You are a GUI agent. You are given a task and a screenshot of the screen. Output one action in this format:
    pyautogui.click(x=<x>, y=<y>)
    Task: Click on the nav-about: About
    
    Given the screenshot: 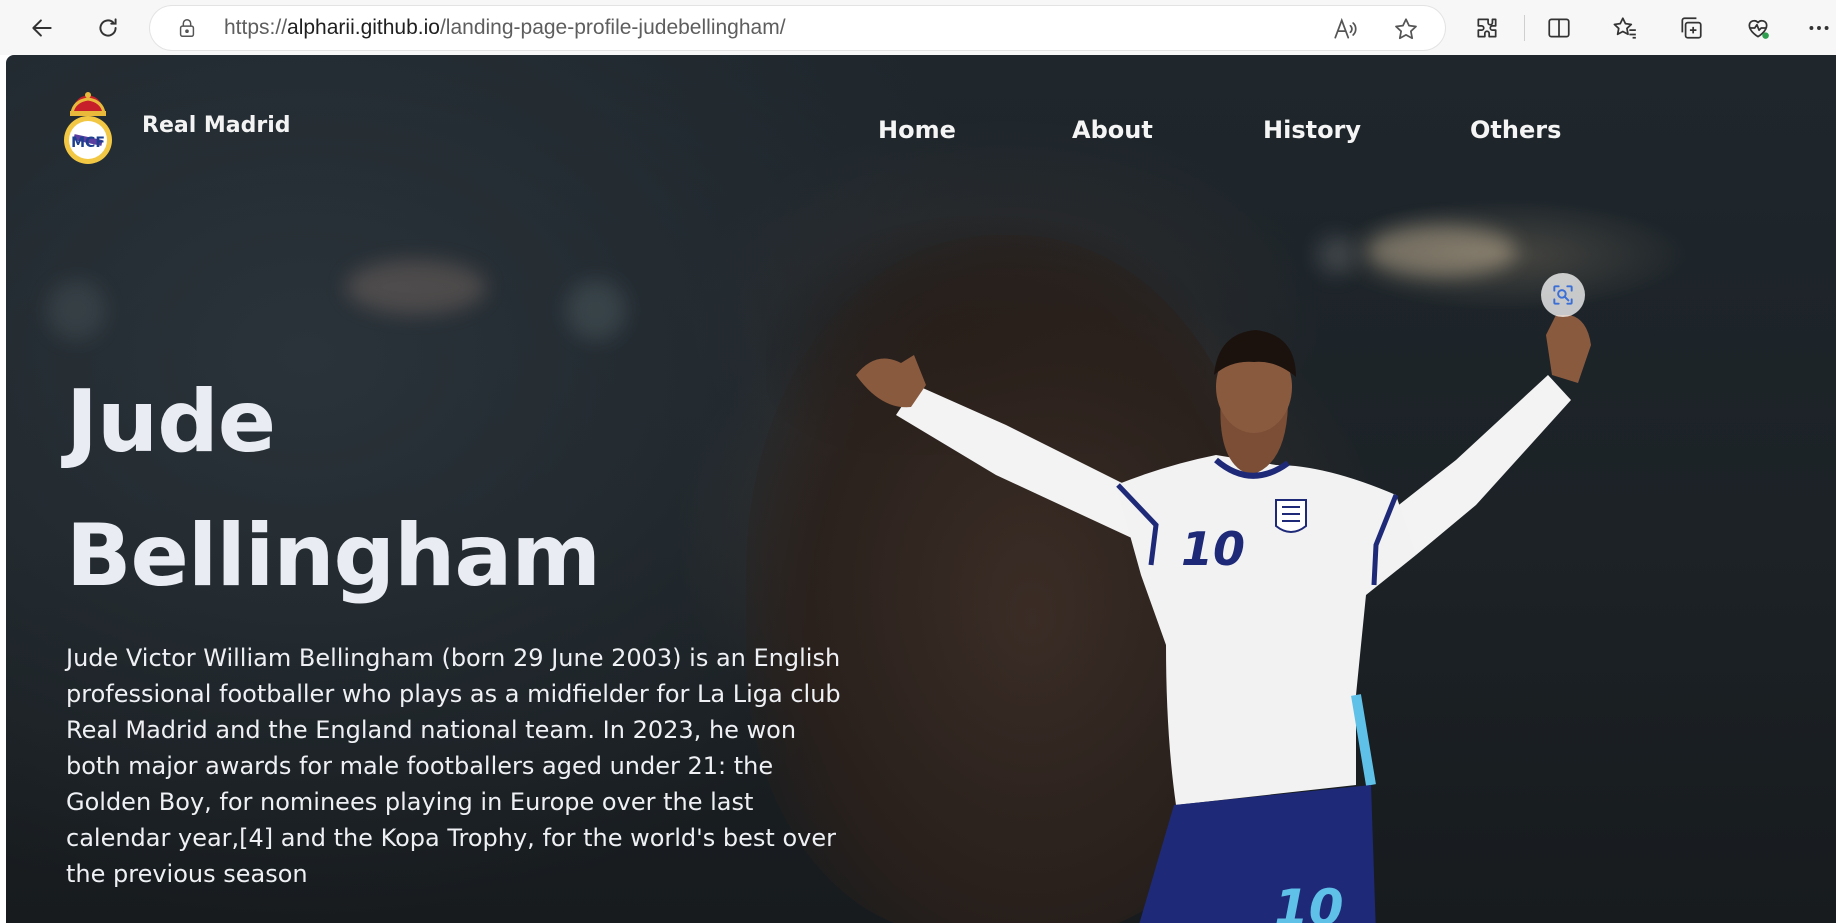 What is the action you would take?
    pyautogui.click(x=1112, y=130)
    